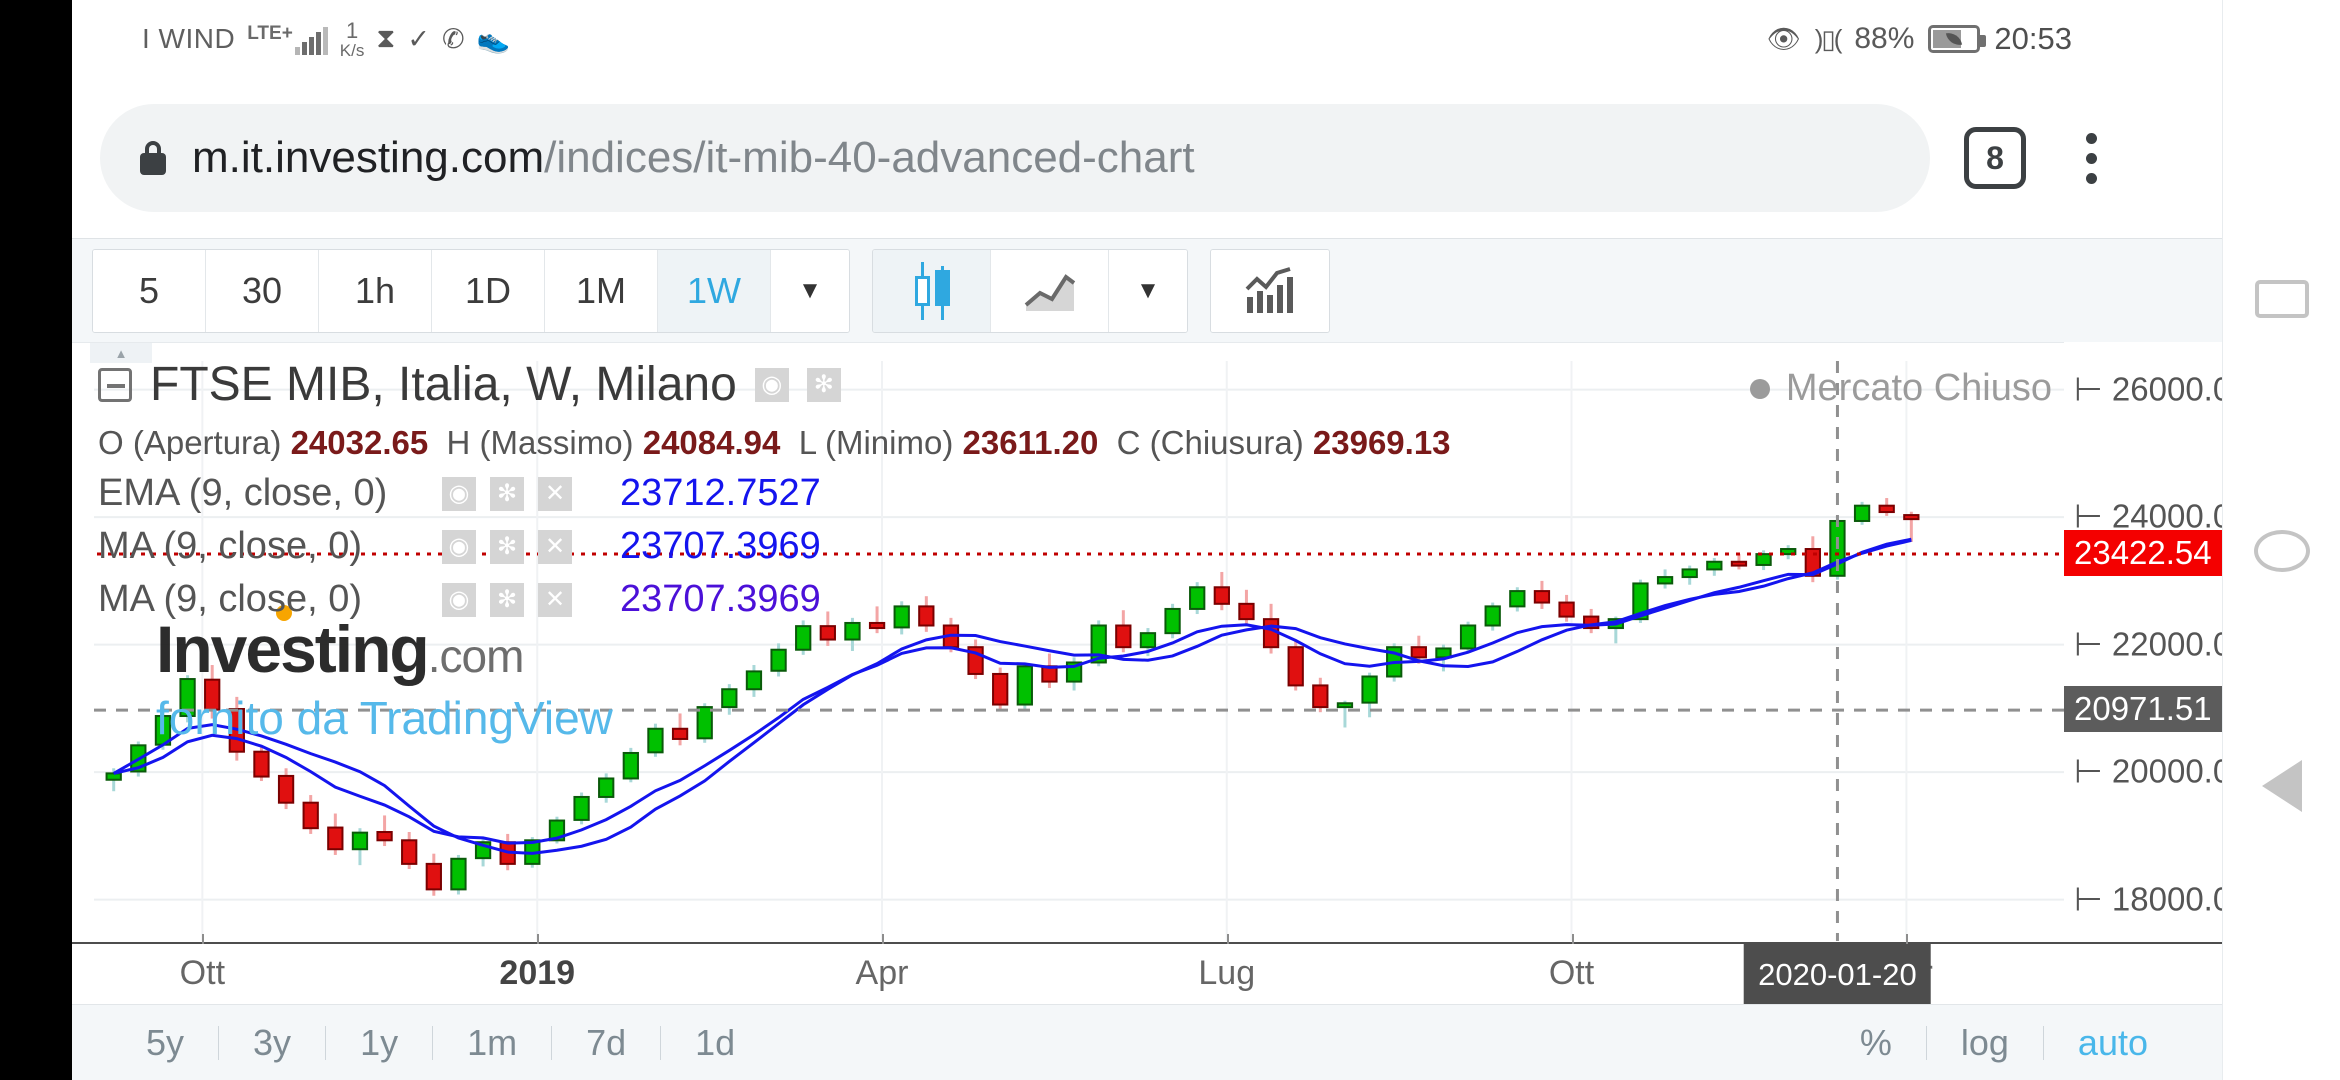  What do you see at coordinates (1210, 442) in the screenshot?
I see `close-label: C (Chiusura)` at bounding box center [1210, 442].